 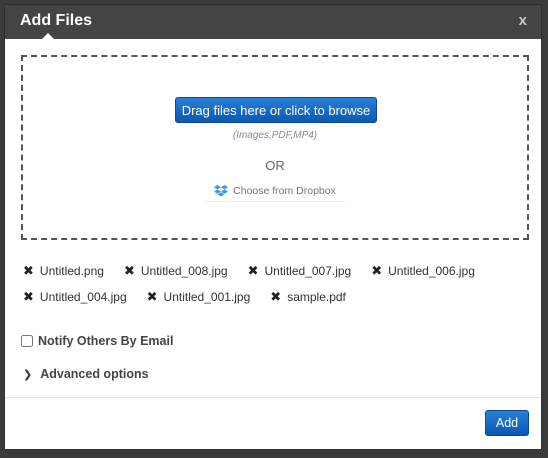 What do you see at coordinates (273, 397) in the screenshot?
I see `footer-divider` at bounding box center [273, 397].